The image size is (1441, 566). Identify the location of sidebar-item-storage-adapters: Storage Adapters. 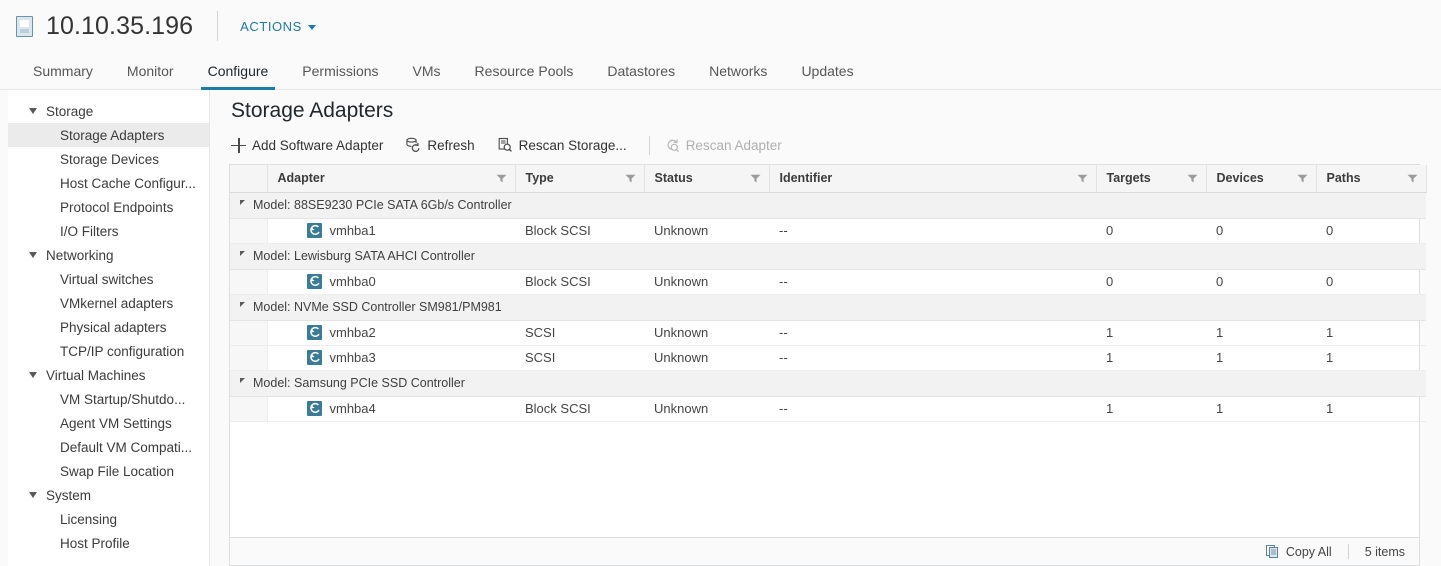
(108, 135).